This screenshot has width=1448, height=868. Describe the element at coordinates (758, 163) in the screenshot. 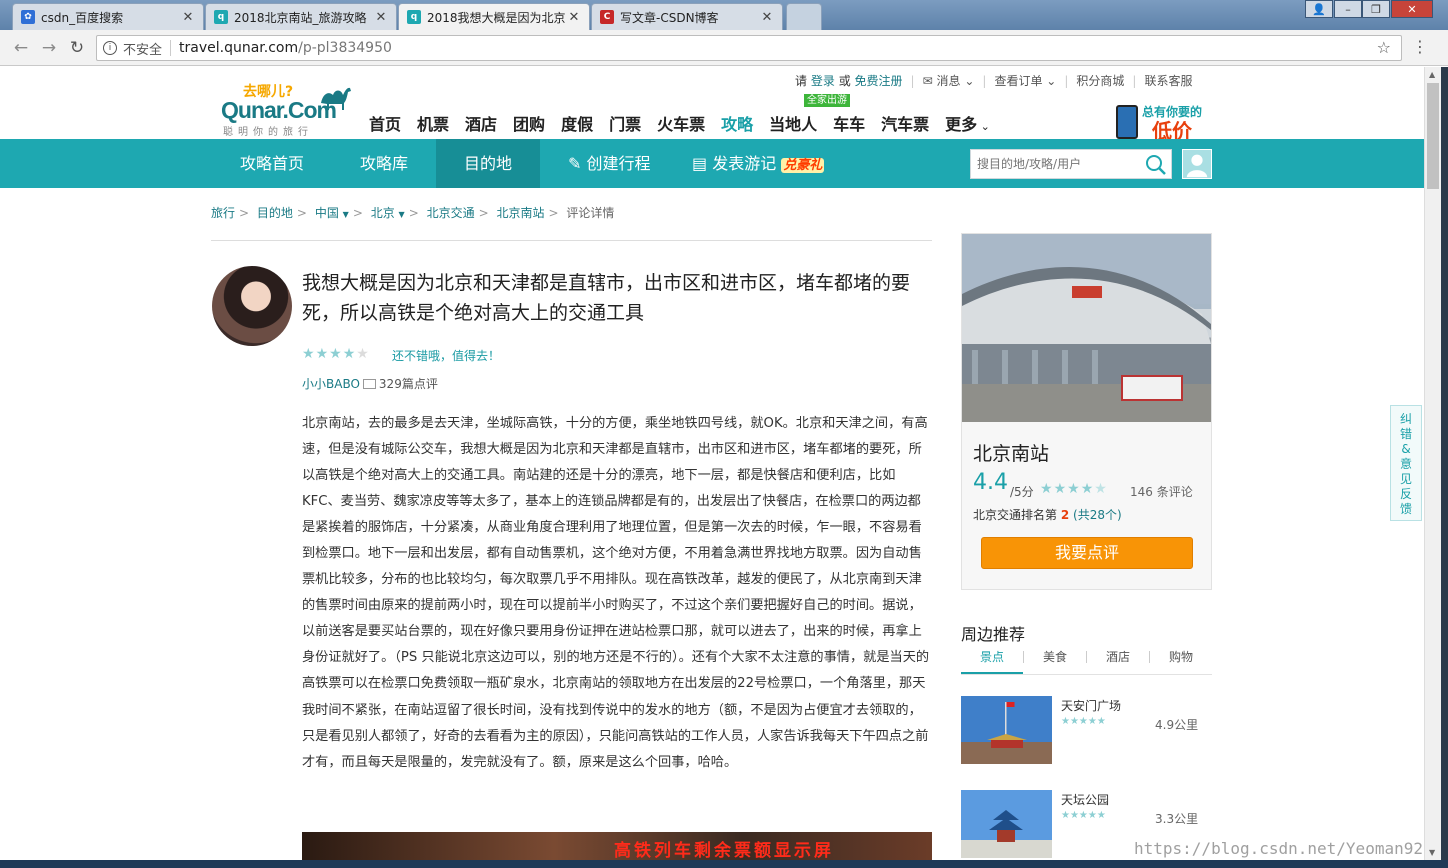

I see `subnav-post-travelogue: ▤ 发表游记 兑豪礼` at that location.